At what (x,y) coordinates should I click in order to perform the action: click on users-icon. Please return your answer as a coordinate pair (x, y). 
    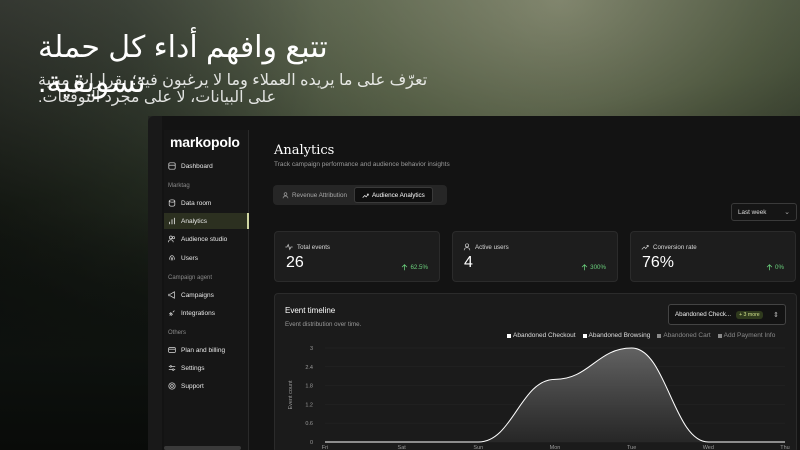
    Looking at the image, I should click on (172, 239).